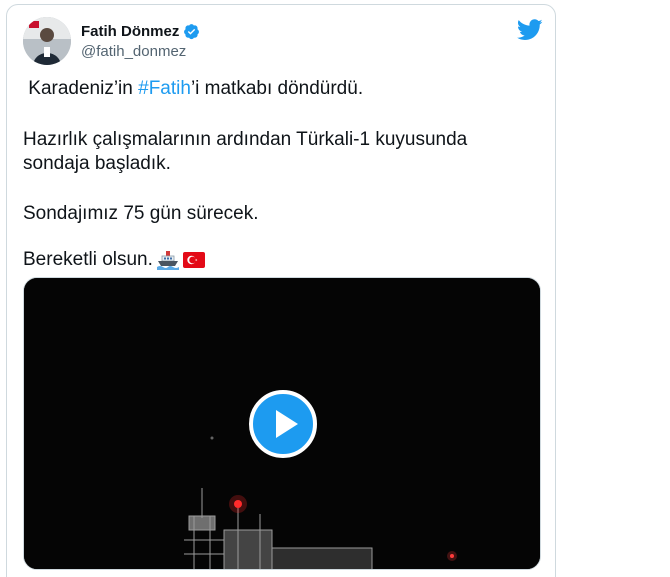 This screenshot has width=670, height=577. Describe the element at coordinates (88, 259) in the screenshot. I see `tweet-paragraph-4-text: Bereketli olsun.` at that location.